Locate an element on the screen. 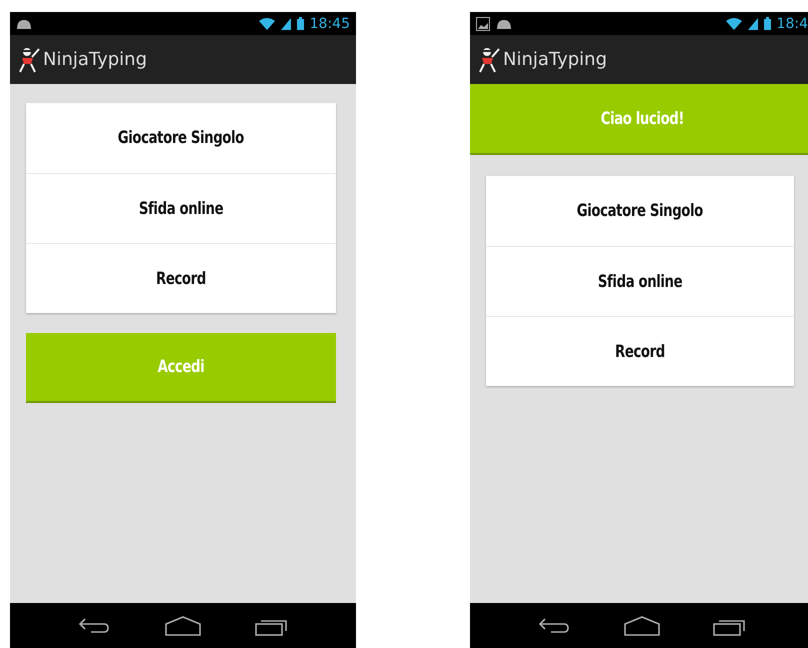 This screenshot has width=808, height=648. status-time: 18:45 is located at coordinates (330, 24).